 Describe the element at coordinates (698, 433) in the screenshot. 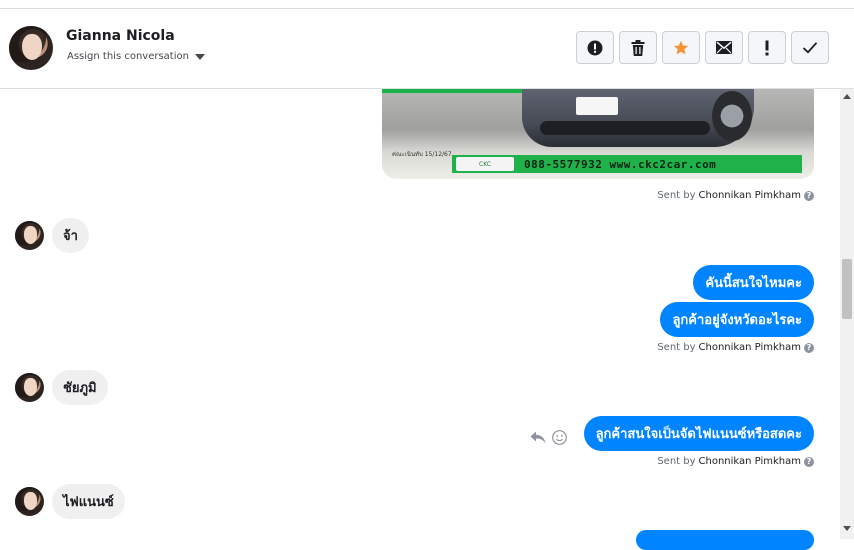

I see `outgoing-message: ลูกค้าสนใจเป็นจัดไฟแนนซ์หรือสดคะ` at that location.